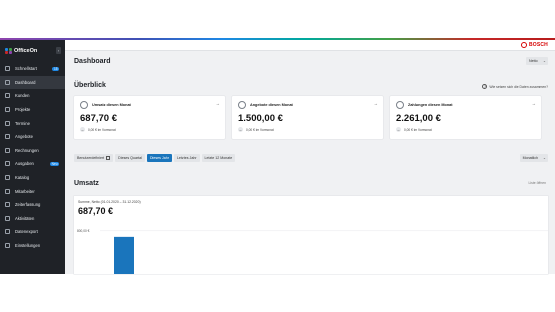  What do you see at coordinates (518, 86) in the screenshot?
I see `data-help-text: Wie setzen sich die Daten zusammen?` at bounding box center [518, 86].